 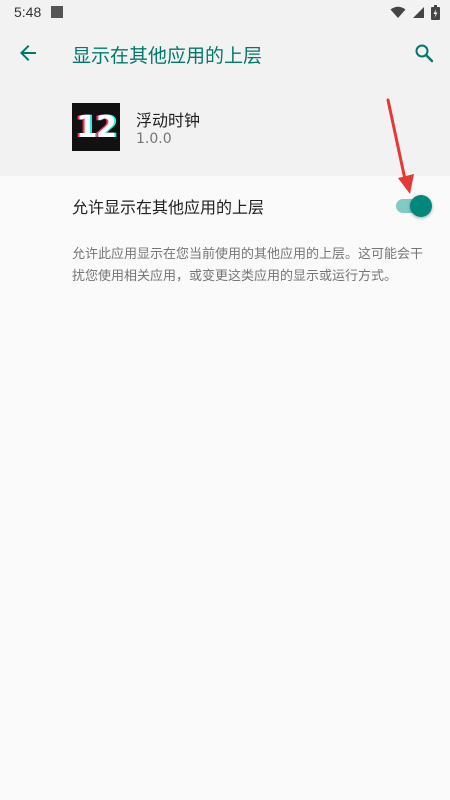 What do you see at coordinates (28, 12) in the screenshot?
I see `status-time: 5:48` at bounding box center [28, 12].